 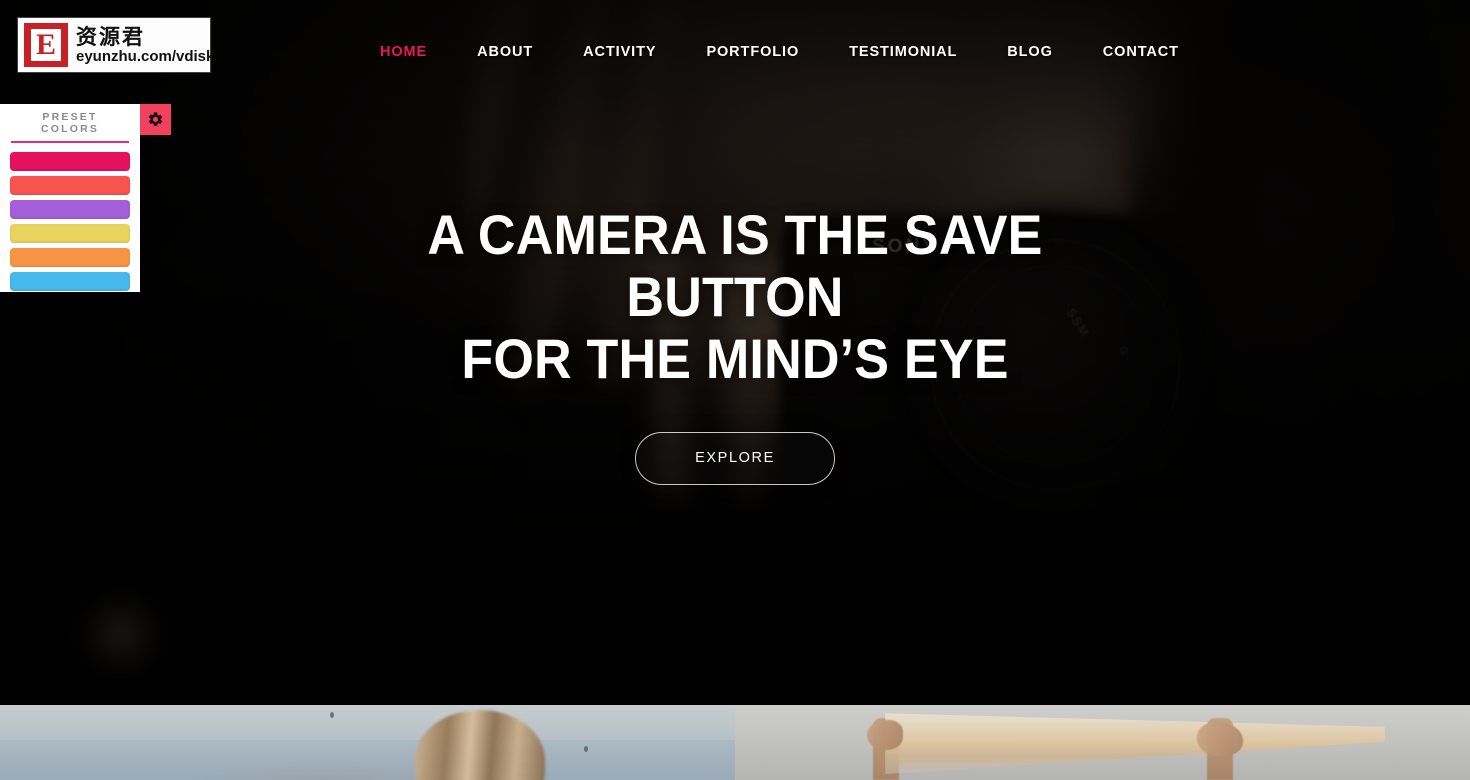 What do you see at coordinates (403, 52) in the screenshot?
I see `nav-item-home: HOME` at bounding box center [403, 52].